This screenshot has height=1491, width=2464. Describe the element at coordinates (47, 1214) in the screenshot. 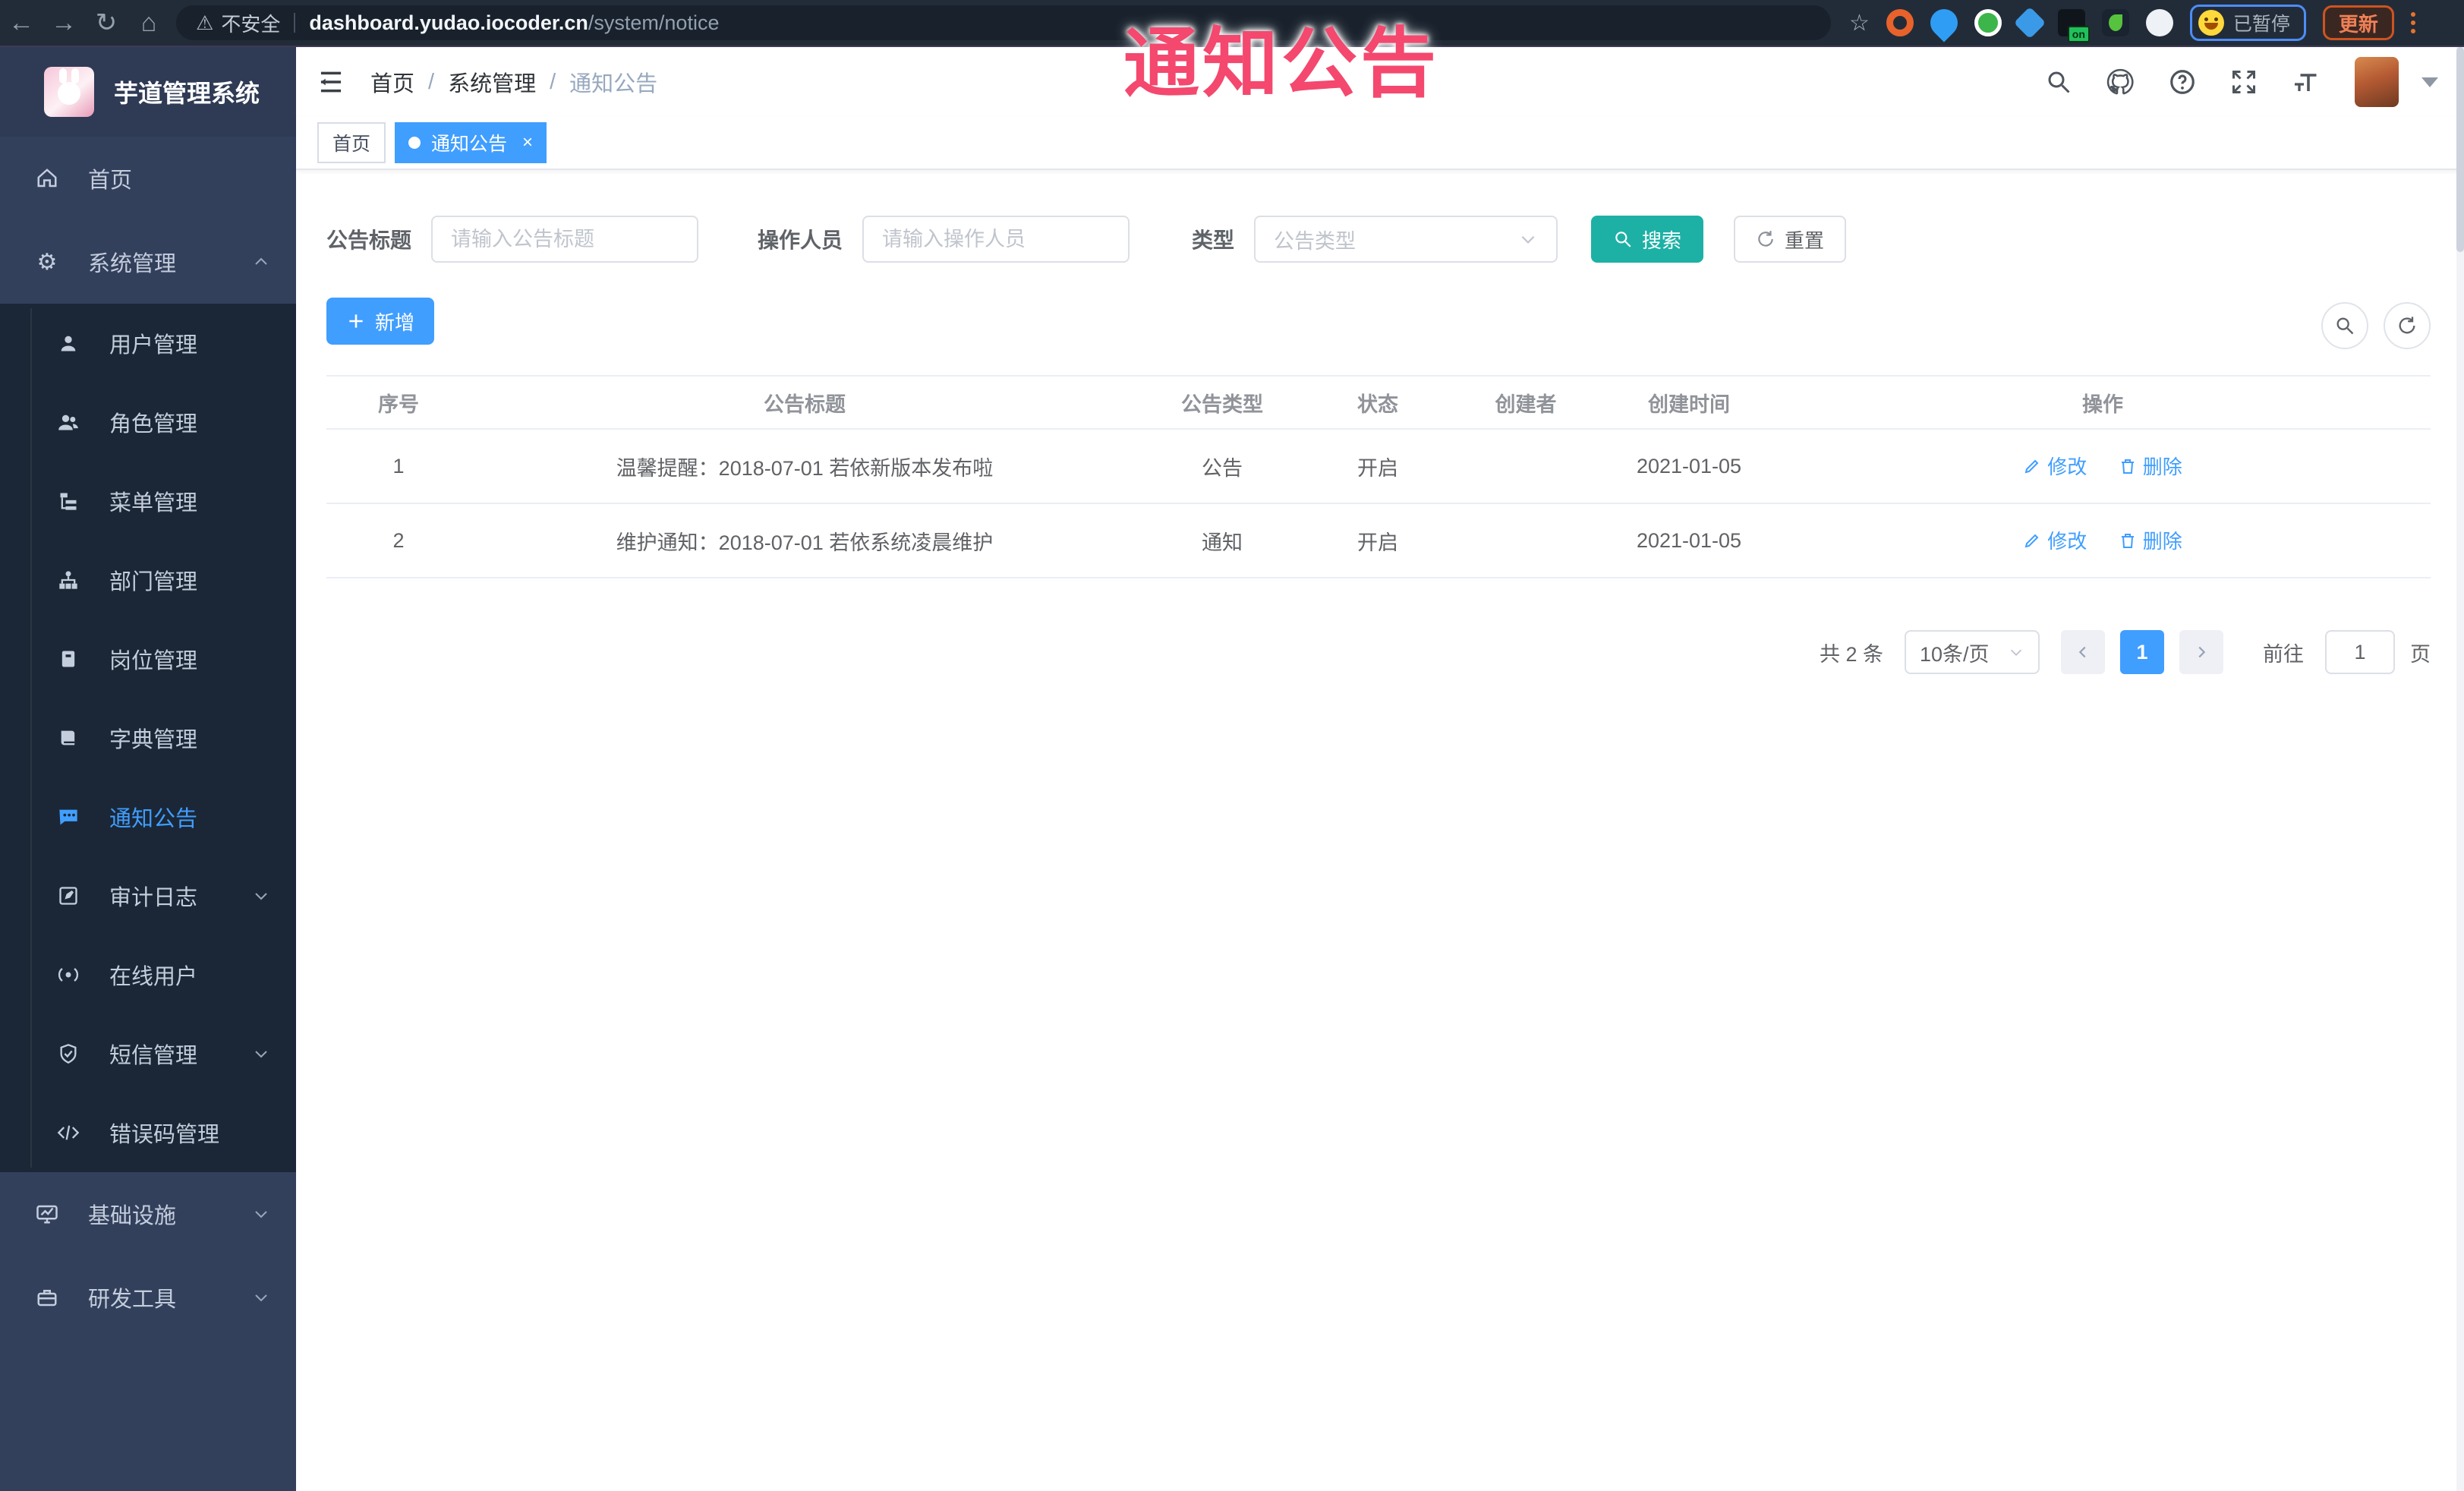

I see `monitor-icon` at that location.